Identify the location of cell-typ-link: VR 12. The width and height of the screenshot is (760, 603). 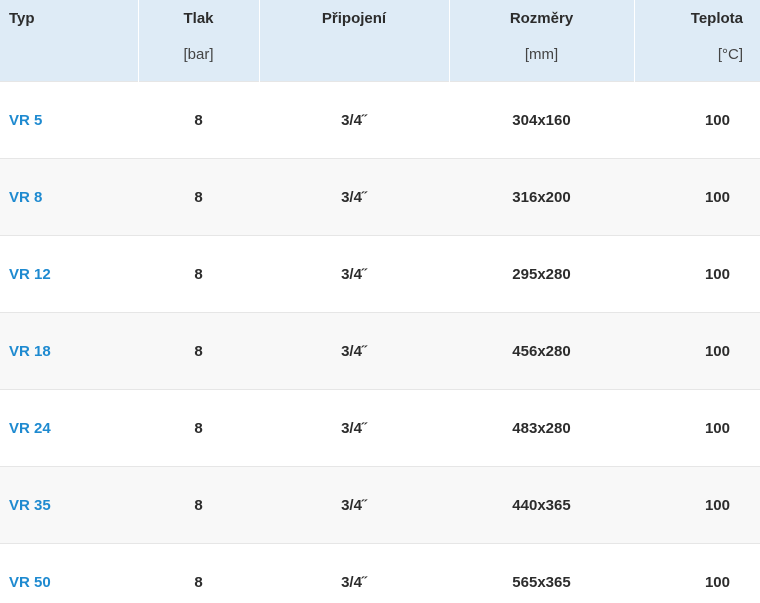
(69, 274).